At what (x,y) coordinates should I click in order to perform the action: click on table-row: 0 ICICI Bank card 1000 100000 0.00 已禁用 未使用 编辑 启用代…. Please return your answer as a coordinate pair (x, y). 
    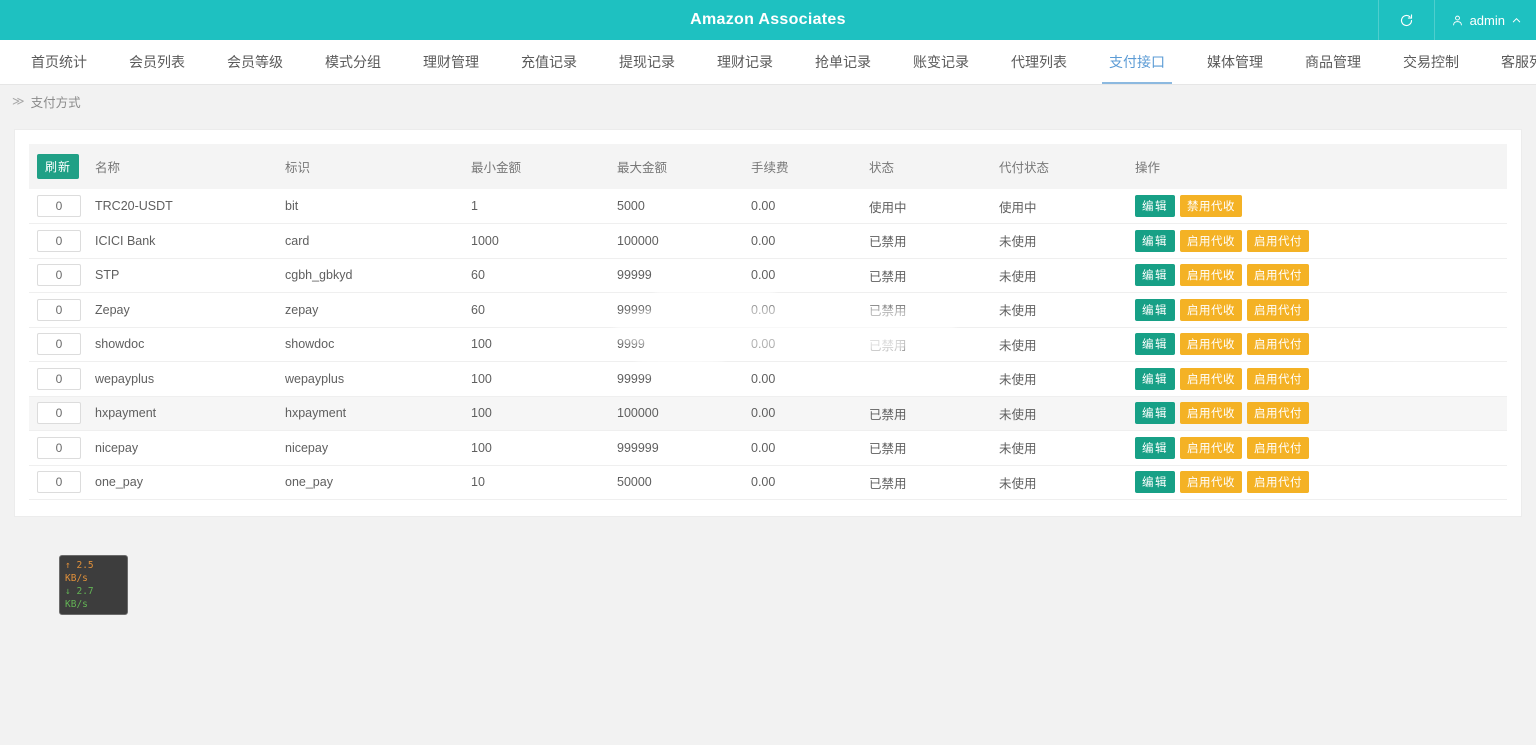
    Looking at the image, I should click on (768, 241).